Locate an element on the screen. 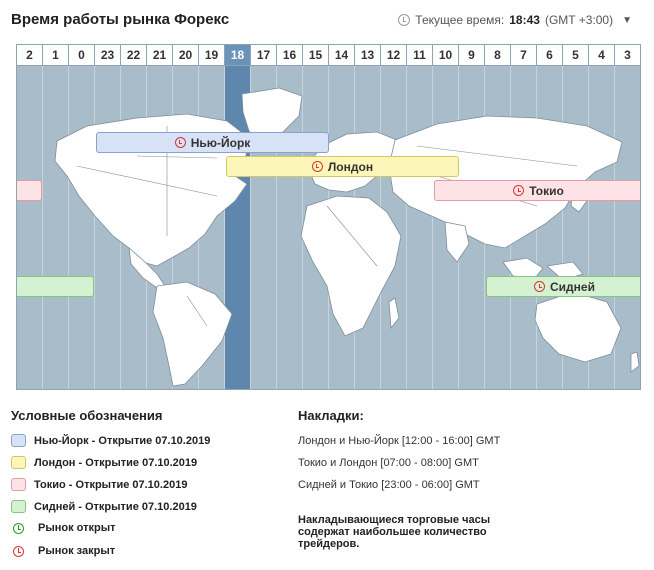  legend-item-london: Лондон - Открытие 07.10.2019 is located at coordinates (104, 462).